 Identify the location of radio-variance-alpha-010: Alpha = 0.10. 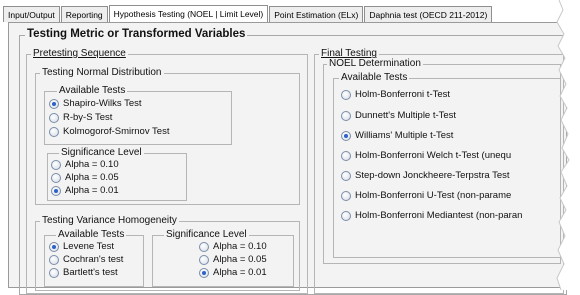
(233, 247).